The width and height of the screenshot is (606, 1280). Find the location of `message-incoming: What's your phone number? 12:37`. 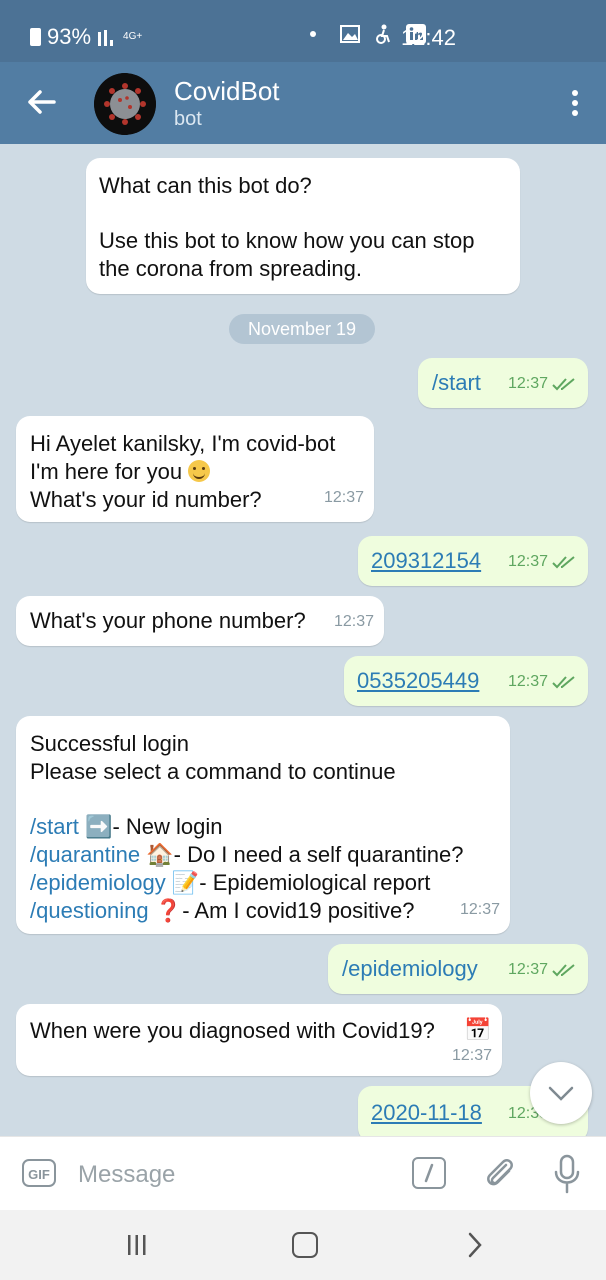

message-incoming: What's your phone number? 12:37 is located at coordinates (200, 621).